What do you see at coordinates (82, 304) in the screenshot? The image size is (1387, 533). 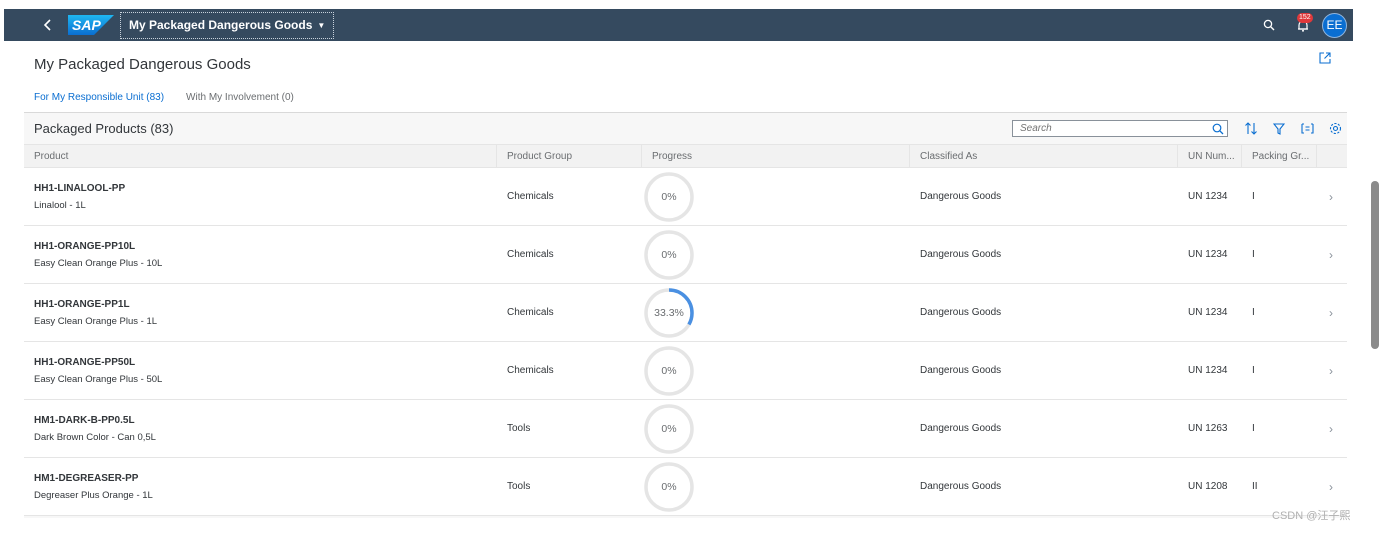 I see `product-id: HH1-ORANGE-PP1L` at bounding box center [82, 304].